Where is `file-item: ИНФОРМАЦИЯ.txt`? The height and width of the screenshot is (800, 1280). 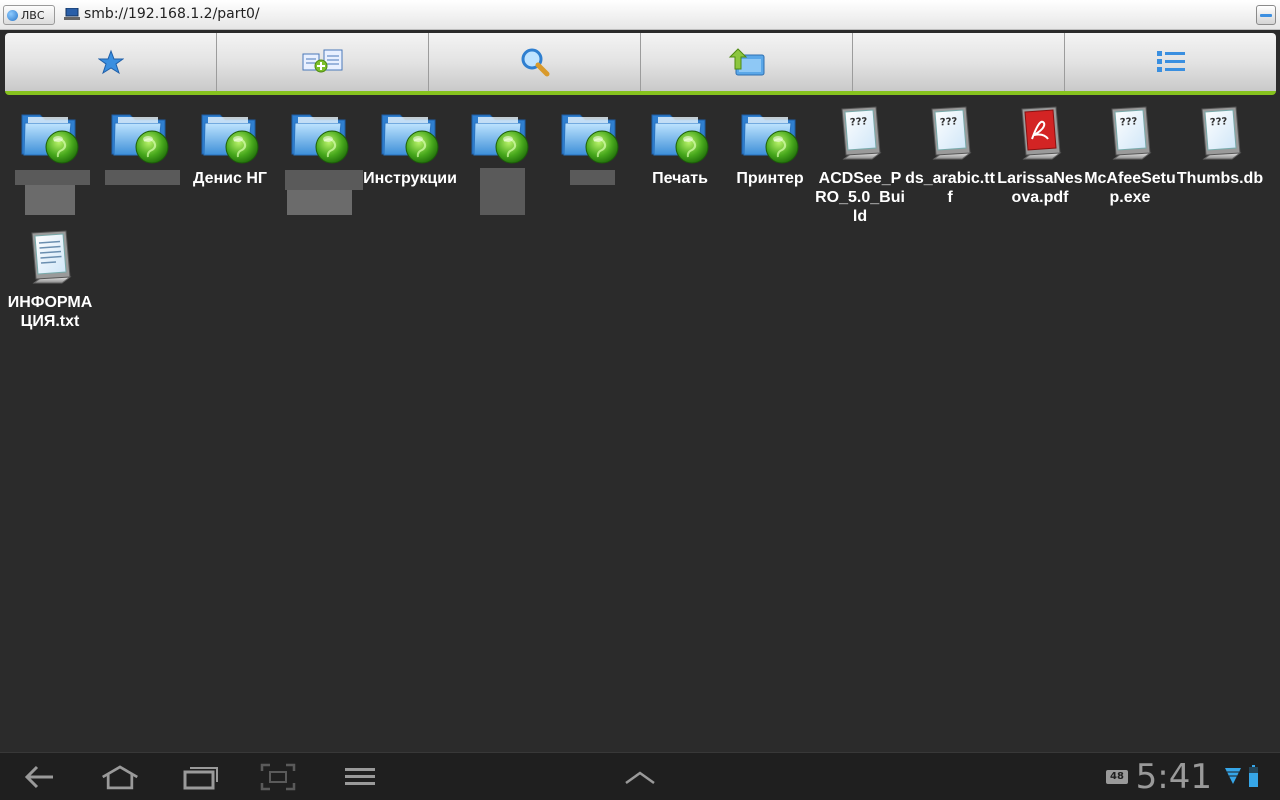
file-item: ИНФОРМАЦИЯ.txt is located at coordinates (50, 281).